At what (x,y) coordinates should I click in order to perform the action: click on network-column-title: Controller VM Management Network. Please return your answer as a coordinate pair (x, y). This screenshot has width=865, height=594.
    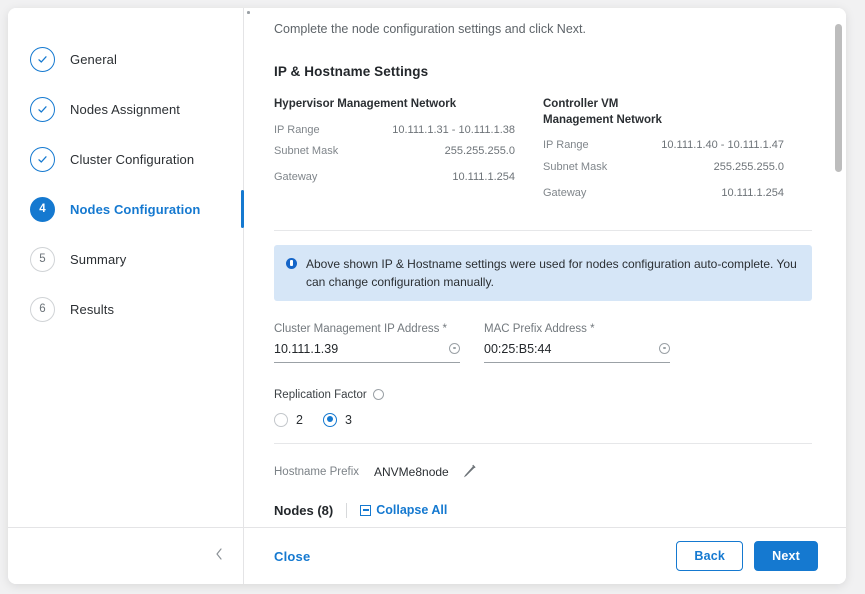
    Looking at the image, I should click on (602, 112).